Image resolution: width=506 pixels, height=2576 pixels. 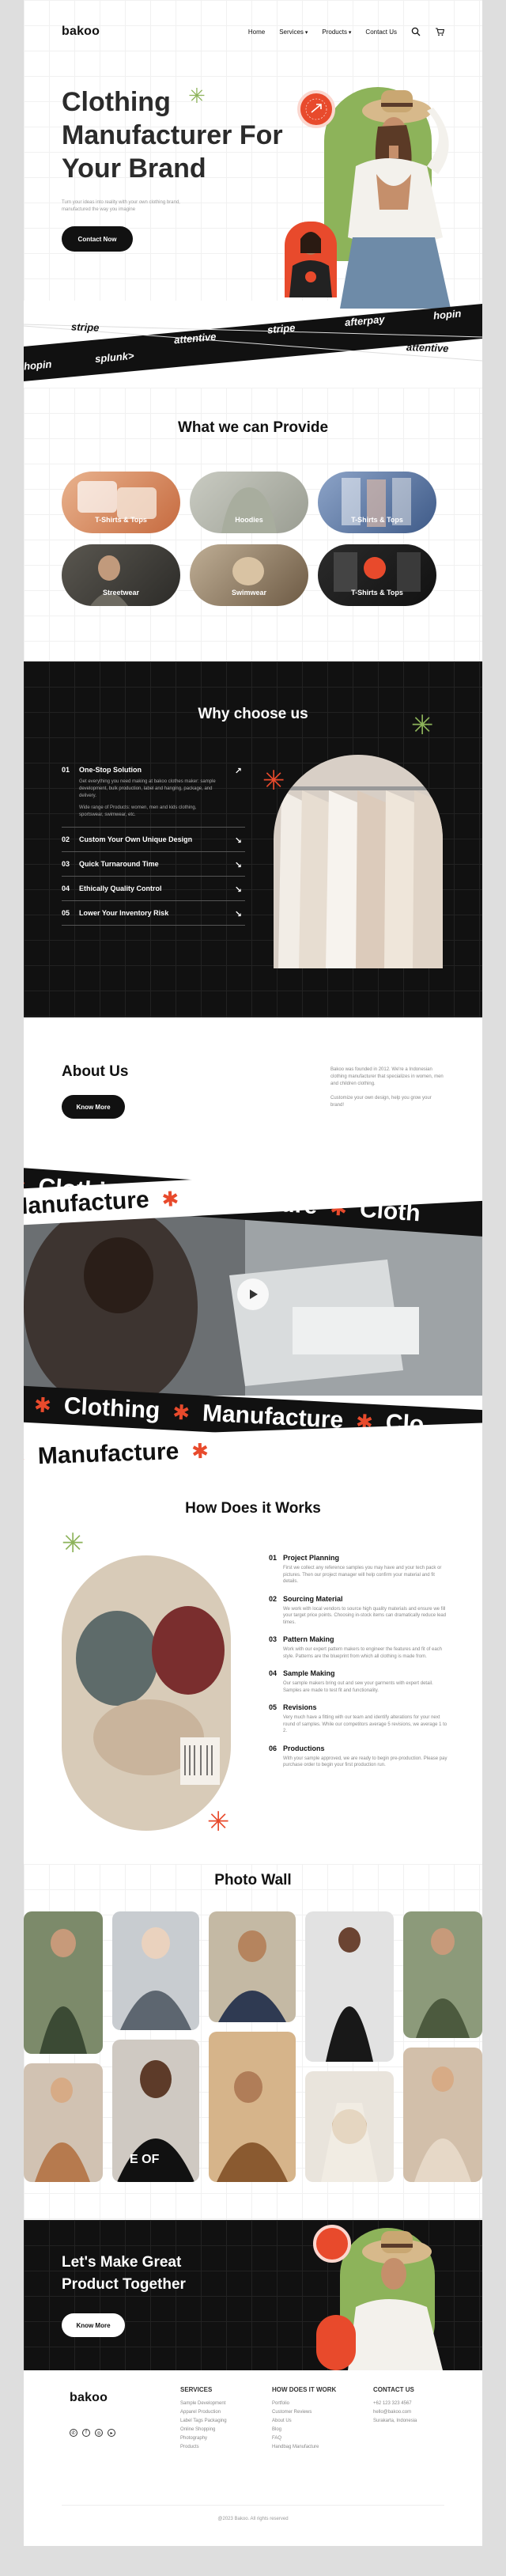 I want to click on step-num: 06, so click(x=274, y=1748).